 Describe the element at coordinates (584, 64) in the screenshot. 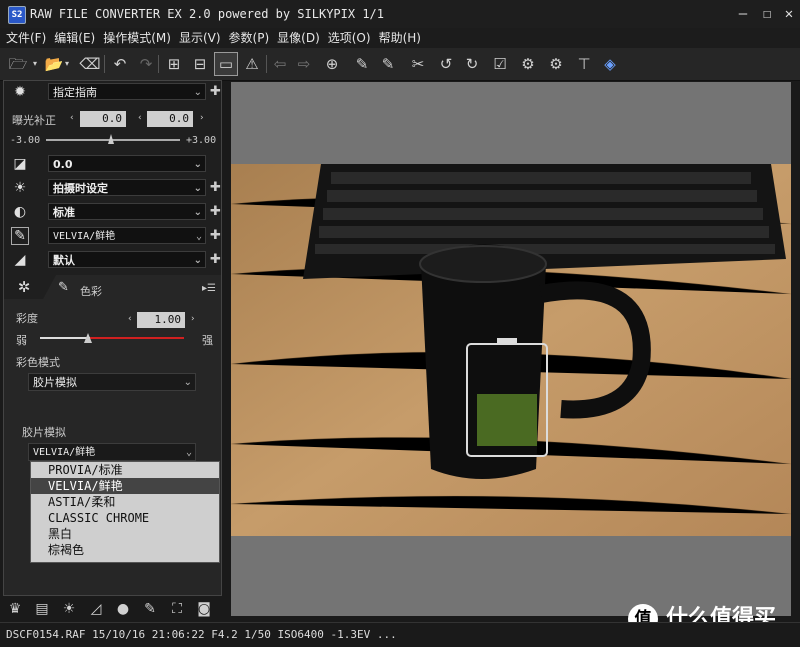

I see `develop-icon: ⊤` at that location.